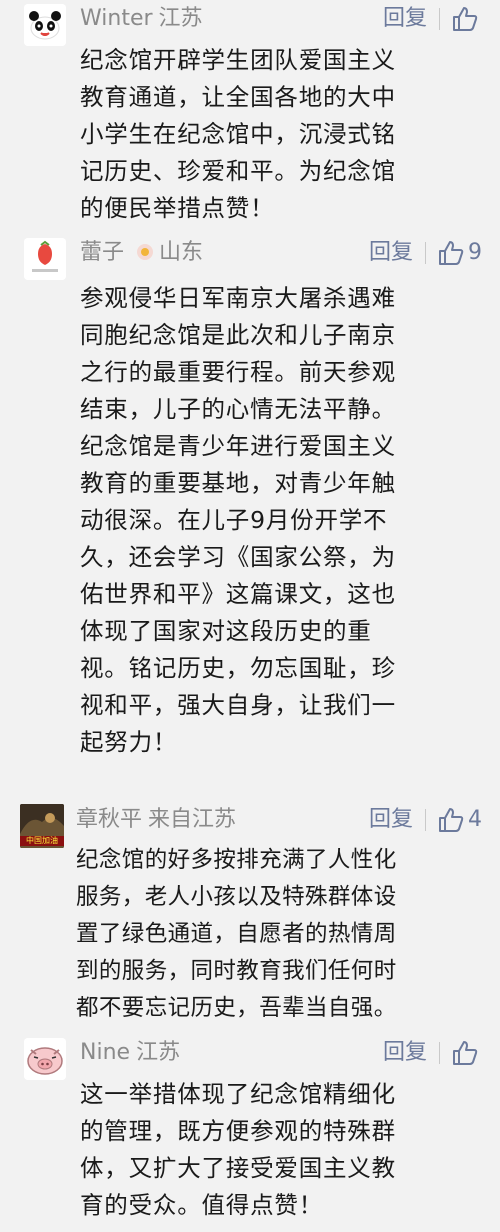  I want to click on like-count: 4, so click(475, 819).